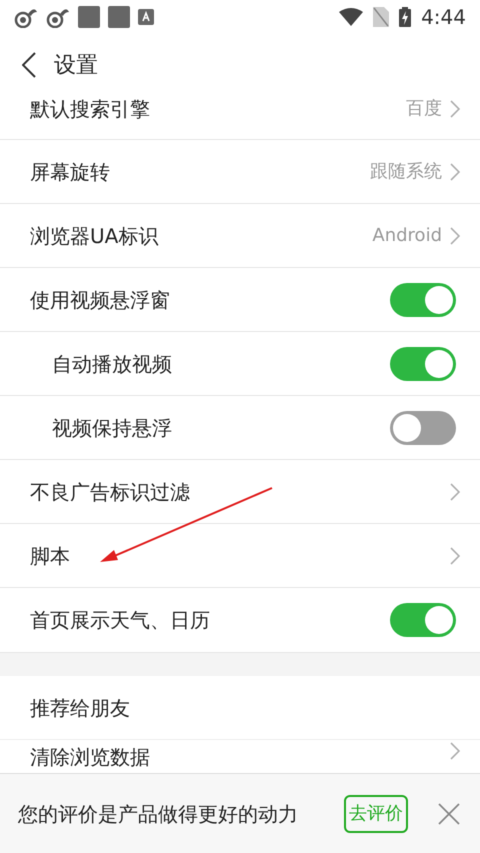 Image resolution: width=480 pixels, height=853 pixels. What do you see at coordinates (50, 556) in the screenshot?
I see `setting-label: 脚本` at bounding box center [50, 556].